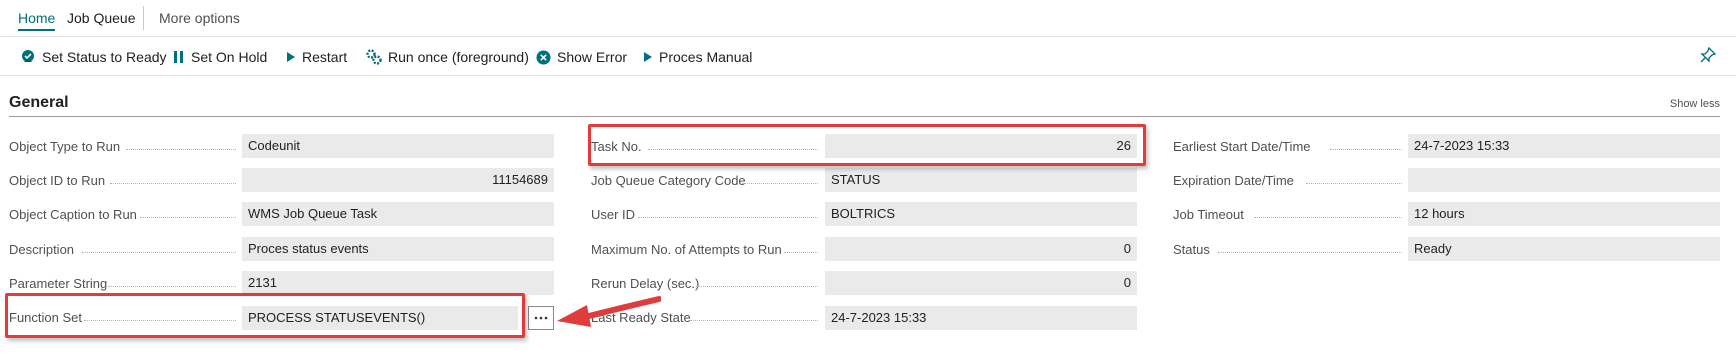 This screenshot has width=1736, height=357. What do you see at coordinates (398, 146) in the screenshot?
I see `object-type-field: Codeunit` at bounding box center [398, 146].